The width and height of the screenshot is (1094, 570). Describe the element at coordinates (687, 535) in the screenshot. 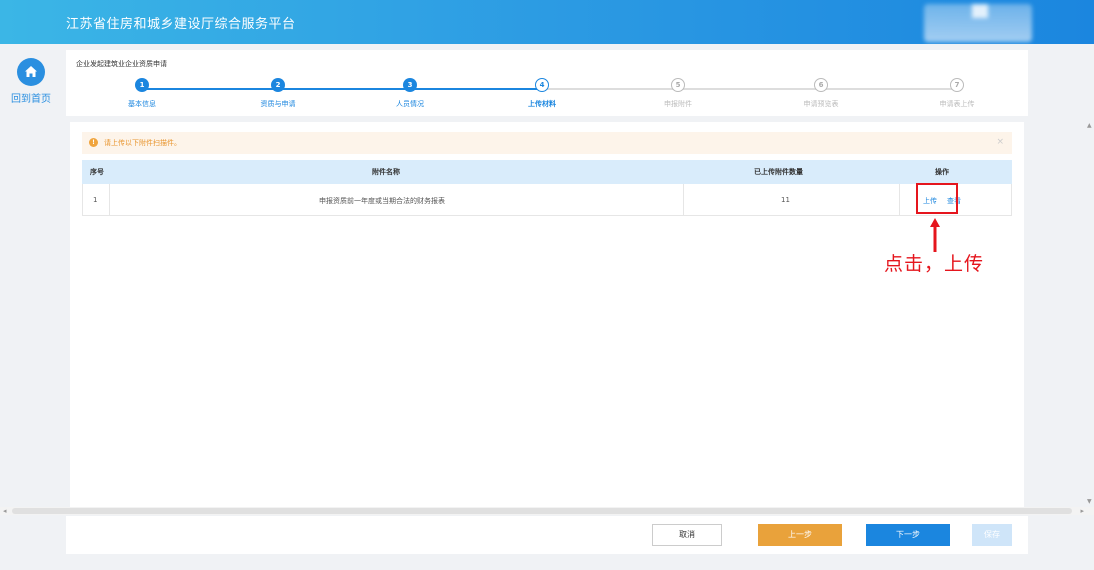

I see `cancel-button: 取消` at that location.